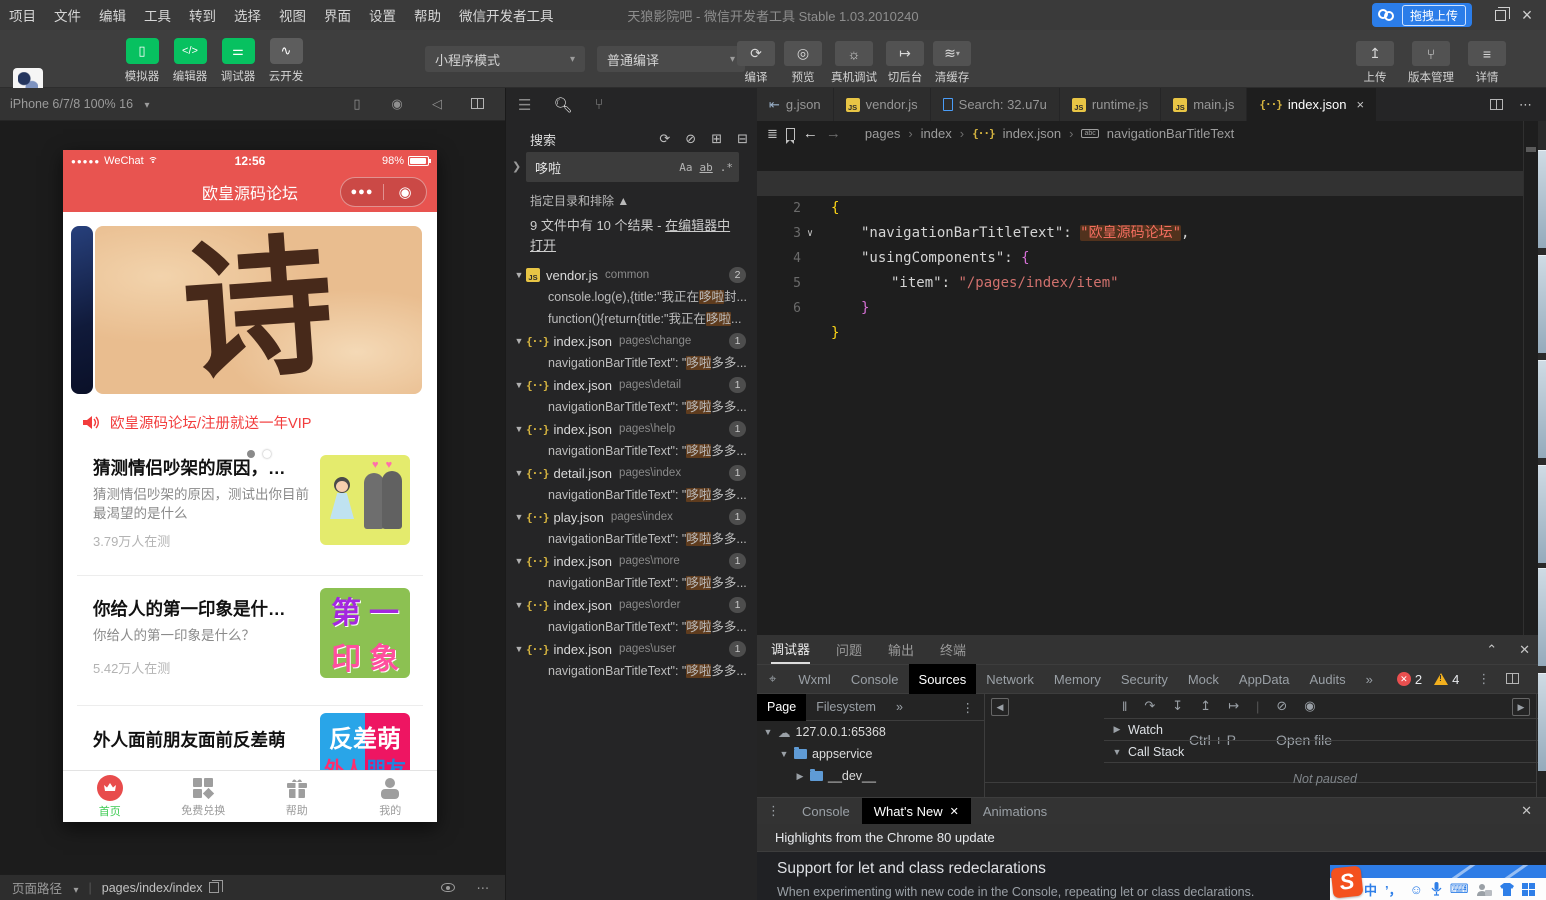  I want to click on mute-icon: ◁, so click(437, 104).